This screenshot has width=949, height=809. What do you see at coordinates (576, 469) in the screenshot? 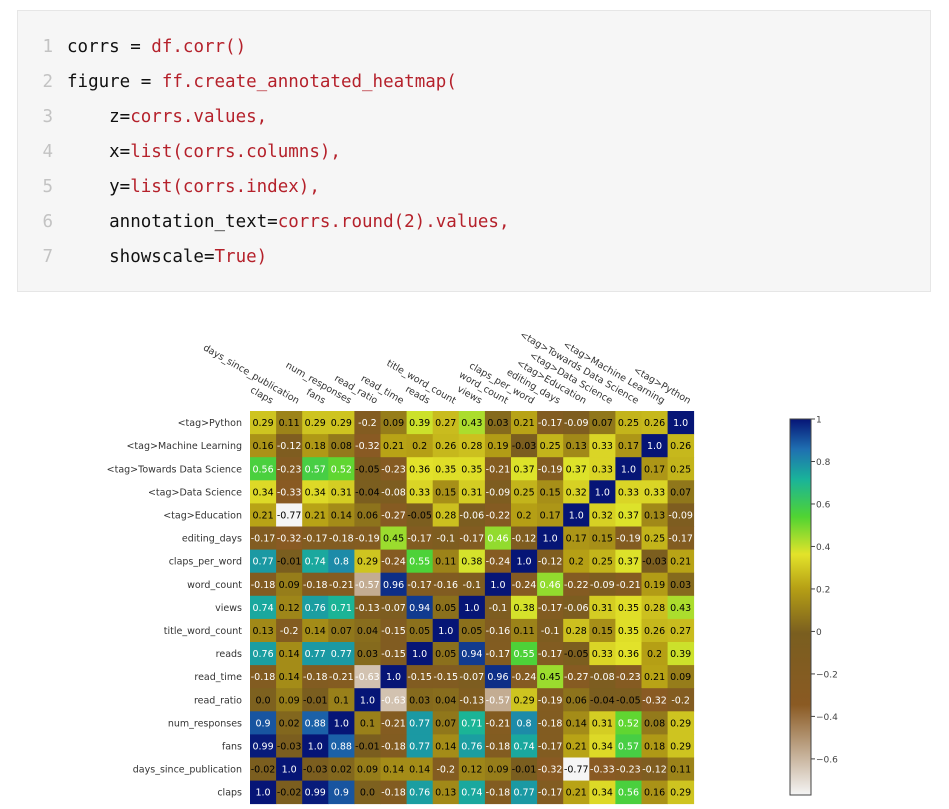
I see `cell-annotation: 0.37` at bounding box center [576, 469].